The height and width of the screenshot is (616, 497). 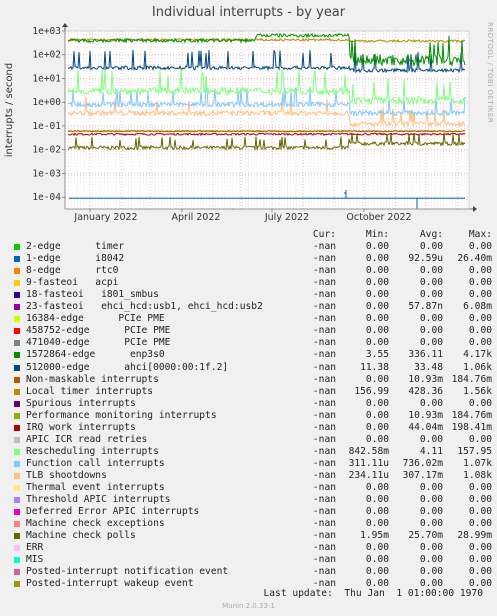 What do you see at coordinates (35, 548) in the screenshot?
I see `legend-series-name: ERR` at bounding box center [35, 548].